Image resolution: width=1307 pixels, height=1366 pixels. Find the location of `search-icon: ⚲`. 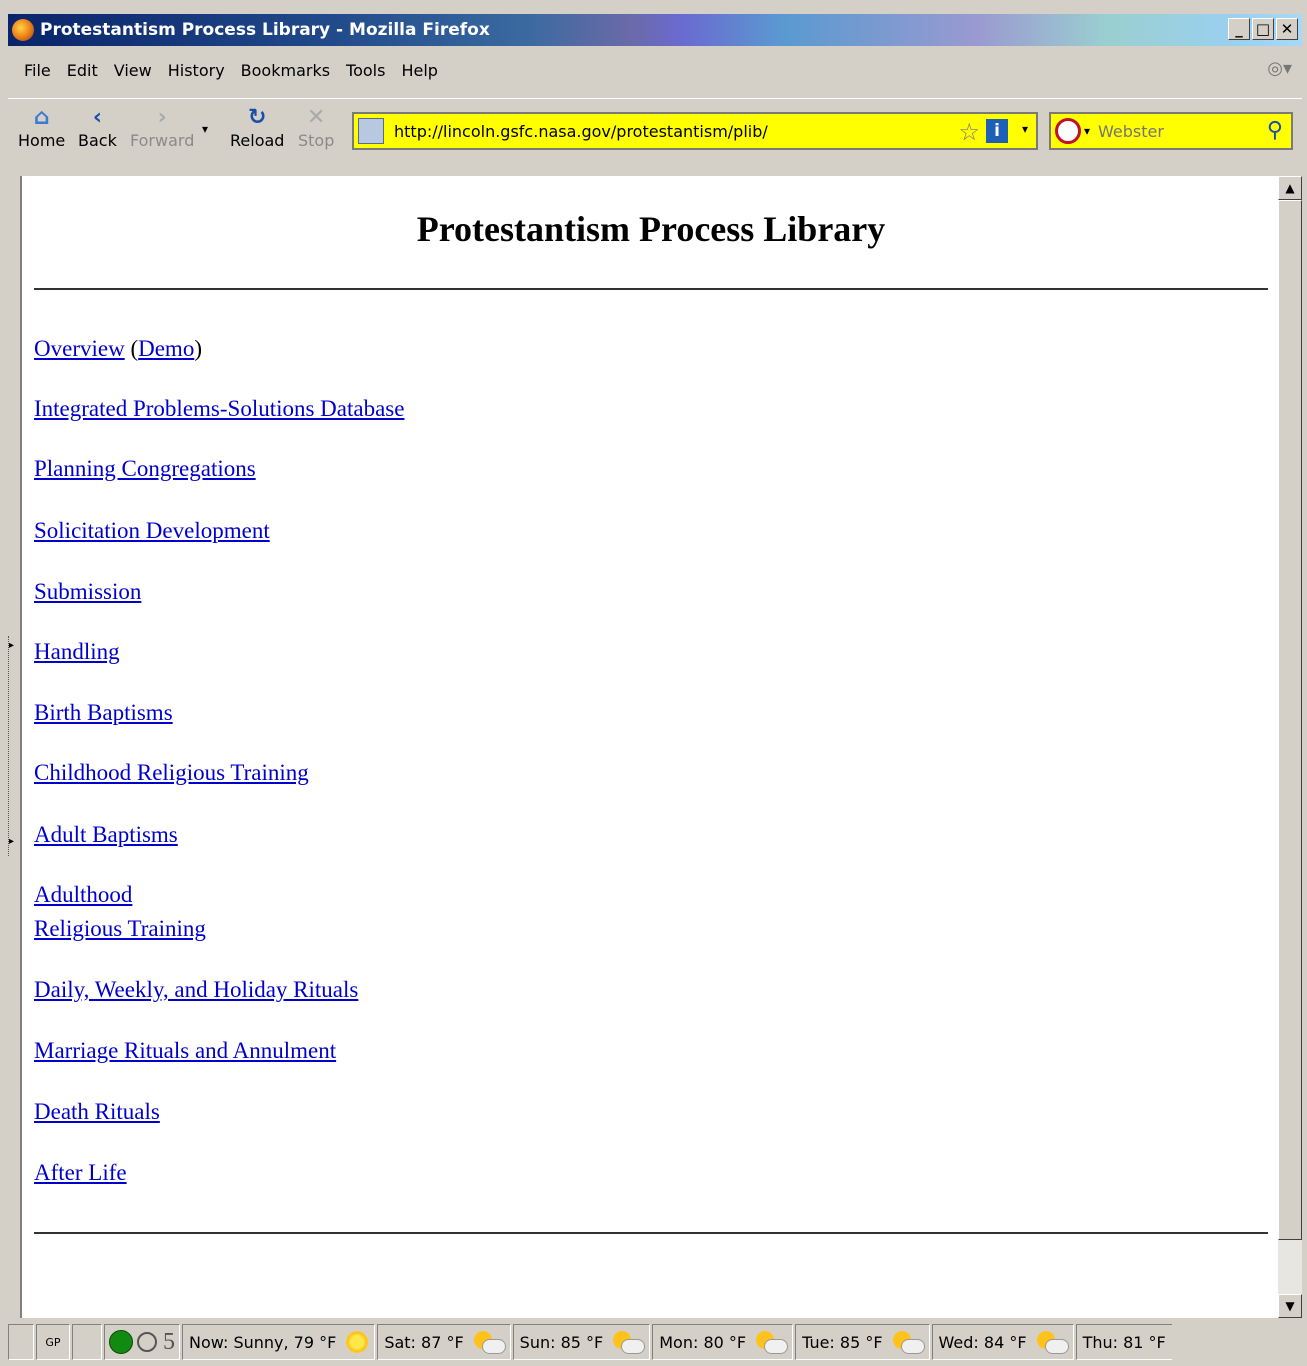

search-icon: ⚲ is located at coordinates (1275, 130).